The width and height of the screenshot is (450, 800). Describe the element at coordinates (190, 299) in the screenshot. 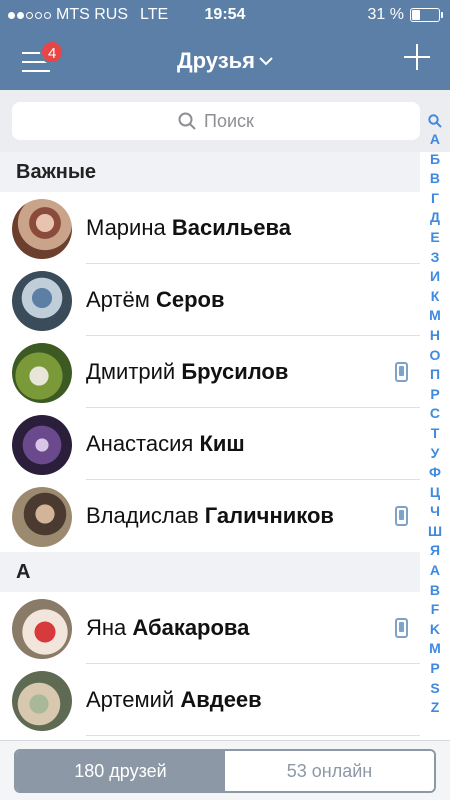

I see `friend-last-name: Серов` at that location.